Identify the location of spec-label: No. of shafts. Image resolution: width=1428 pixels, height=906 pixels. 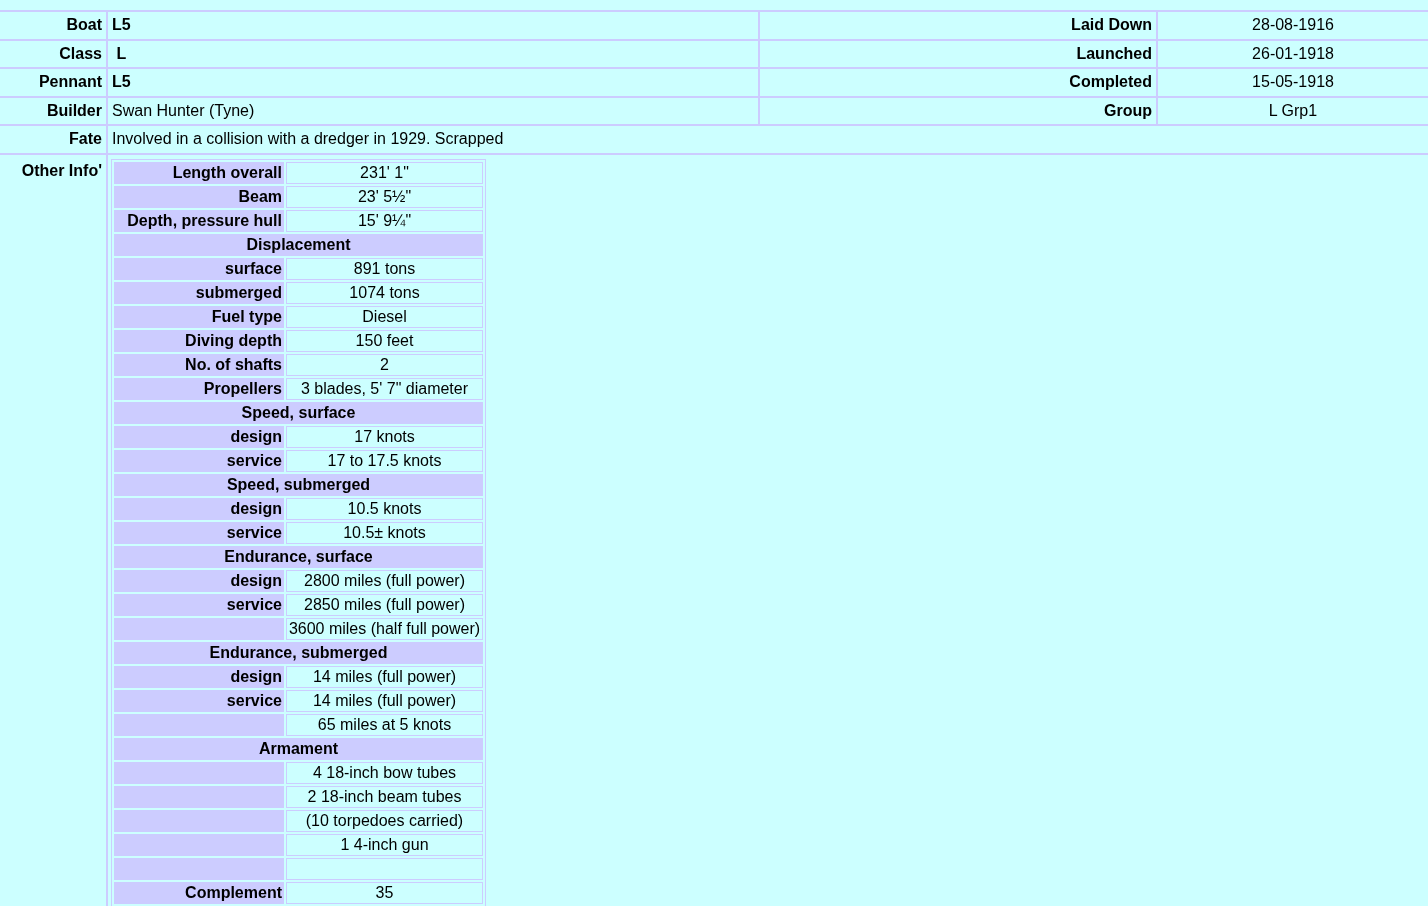
(199, 364).